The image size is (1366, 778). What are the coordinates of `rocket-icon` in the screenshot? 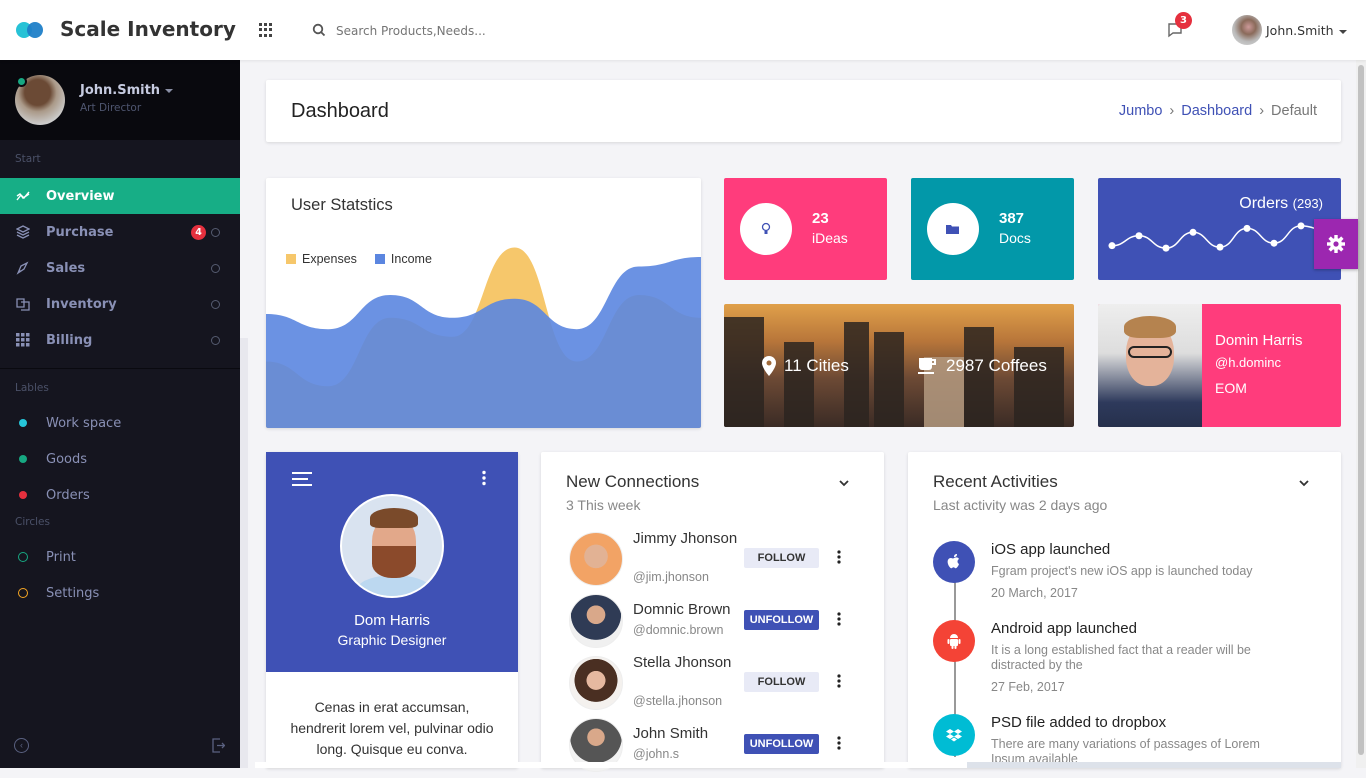 It's located at (22, 268).